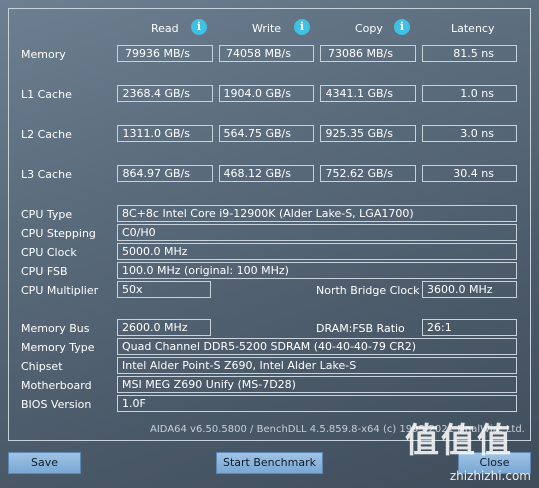 This screenshot has height=488, width=539. Describe the element at coordinates (317, 384) in the screenshot. I see `motherboard-value: MSI MEG Z690 Unify (MS-7D28)` at that location.